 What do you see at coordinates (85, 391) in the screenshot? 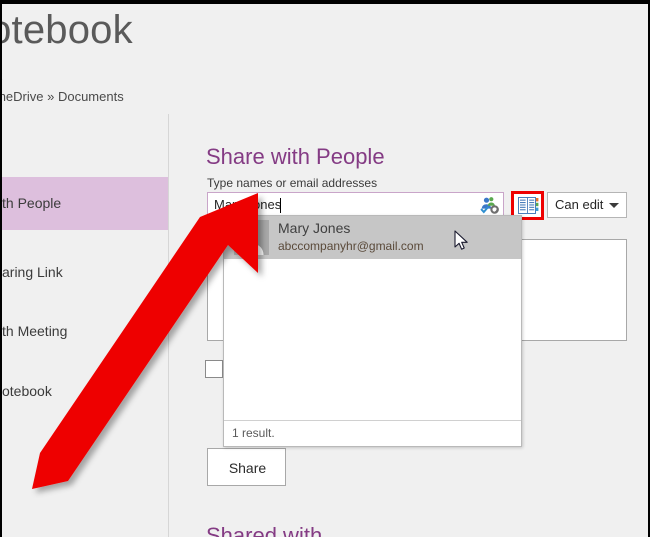
I see `sidebar-item-move-notebook: otebook` at bounding box center [85, 391].